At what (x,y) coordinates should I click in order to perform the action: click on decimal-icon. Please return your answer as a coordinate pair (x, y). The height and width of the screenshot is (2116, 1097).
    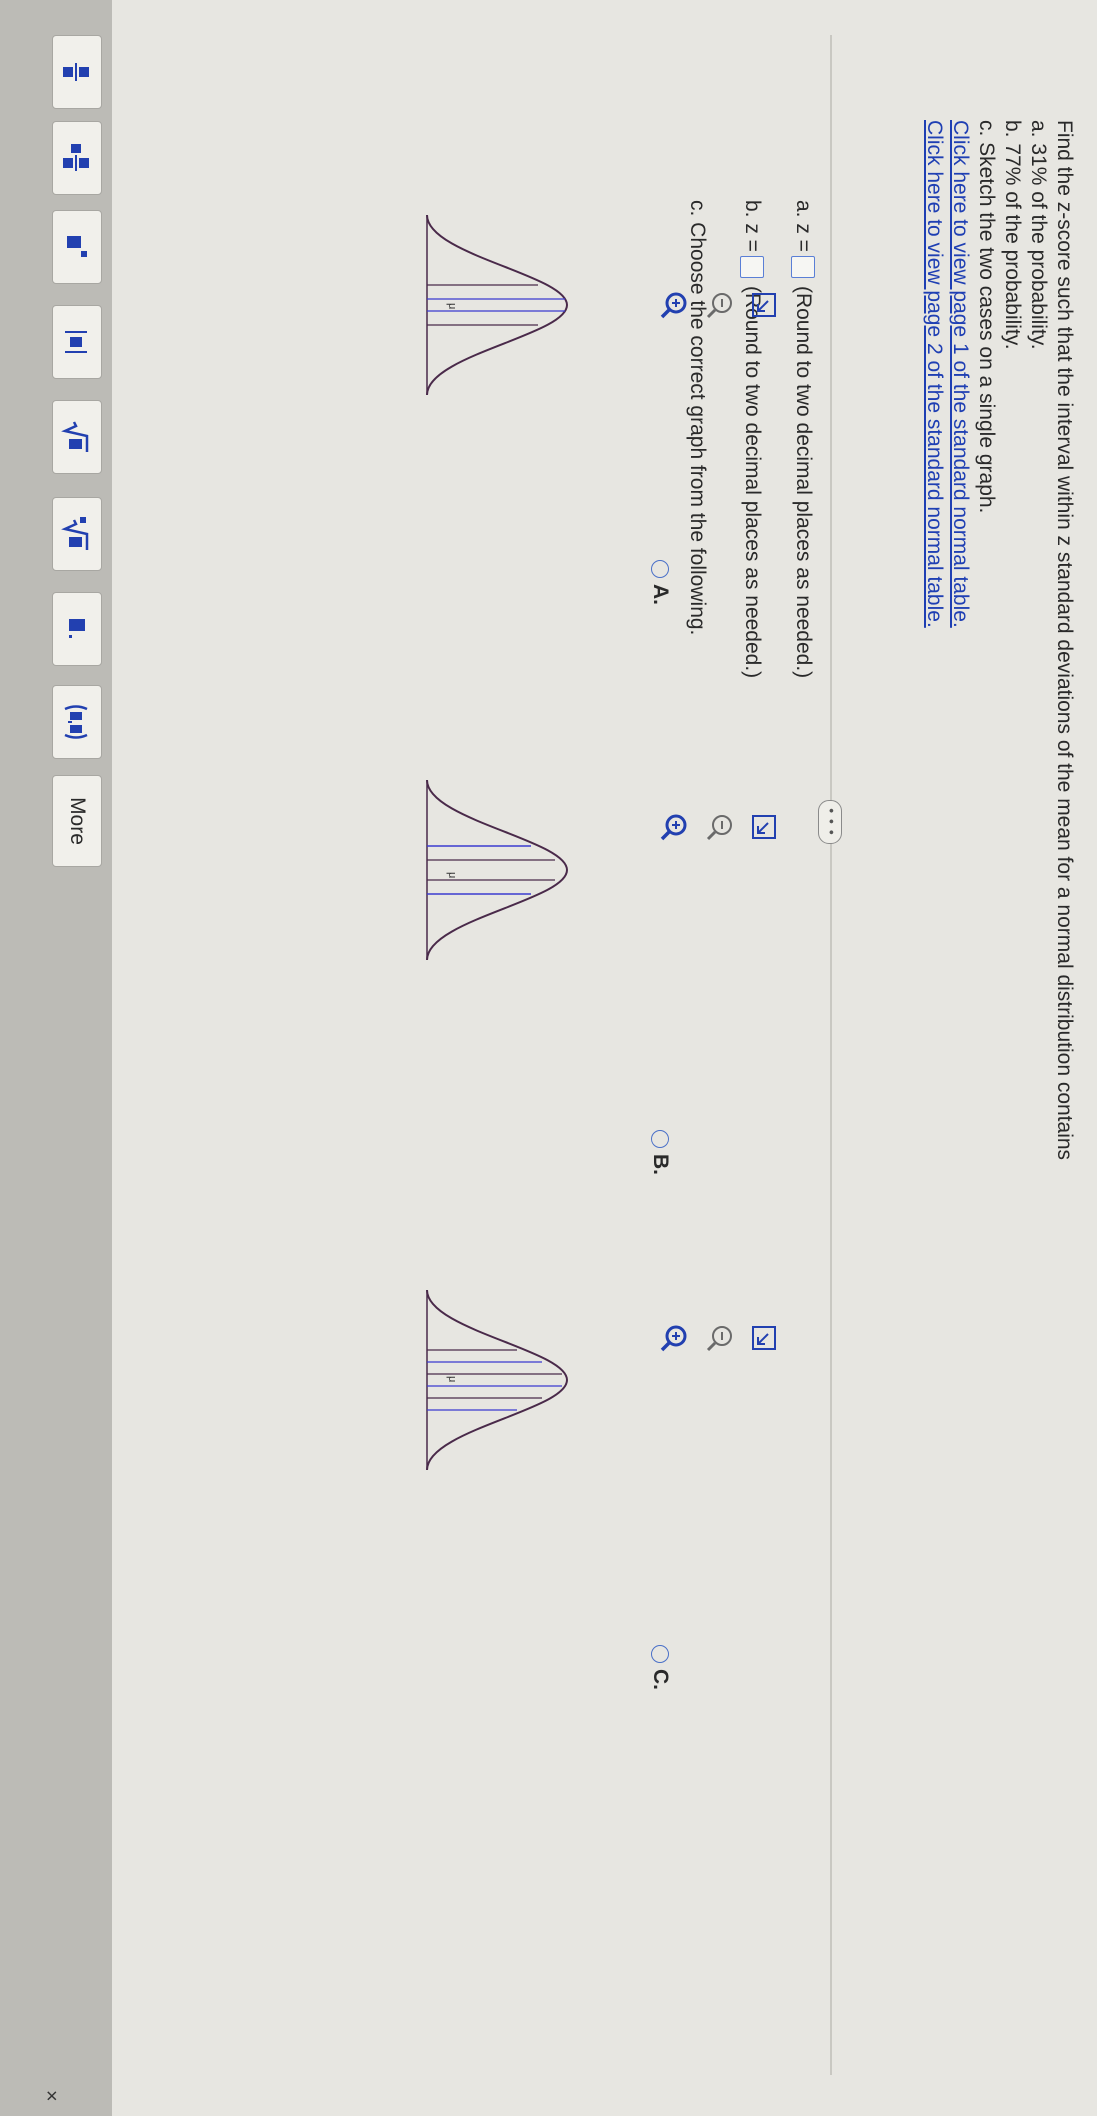
    Looking at the image, I should click on (76, 628).